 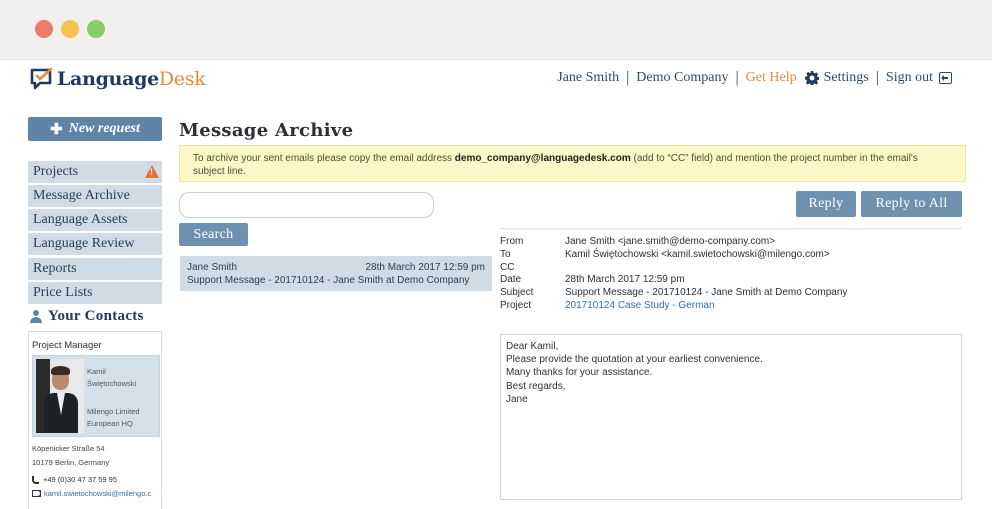 I want to click on sidebar-item-label: Message Archive, so click(x=81, y=195).